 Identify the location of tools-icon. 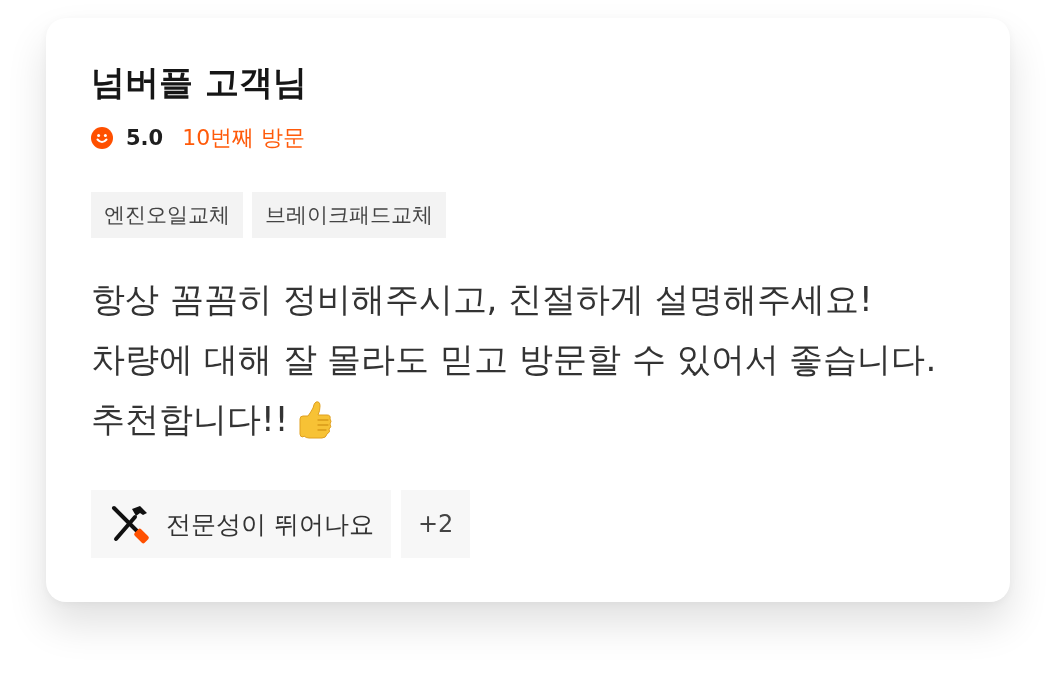
(131, 524).